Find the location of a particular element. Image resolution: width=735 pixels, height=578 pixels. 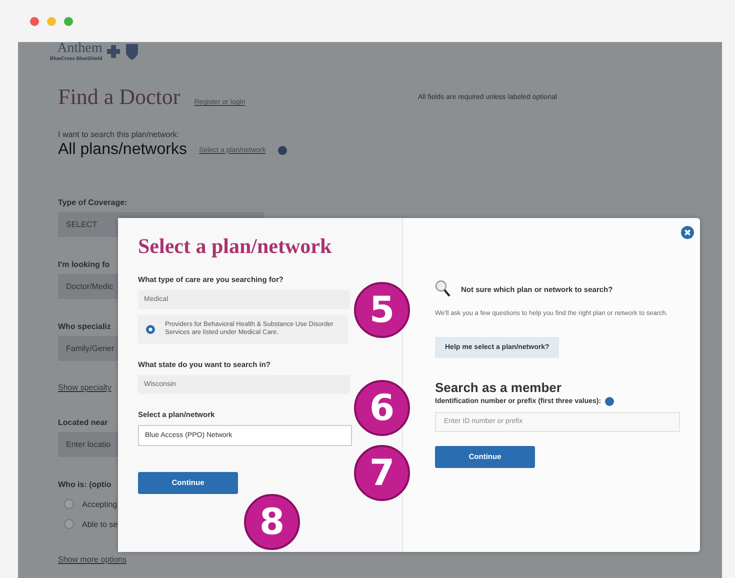

form-label: I'm looking fo is located at coordinates (84, 264).